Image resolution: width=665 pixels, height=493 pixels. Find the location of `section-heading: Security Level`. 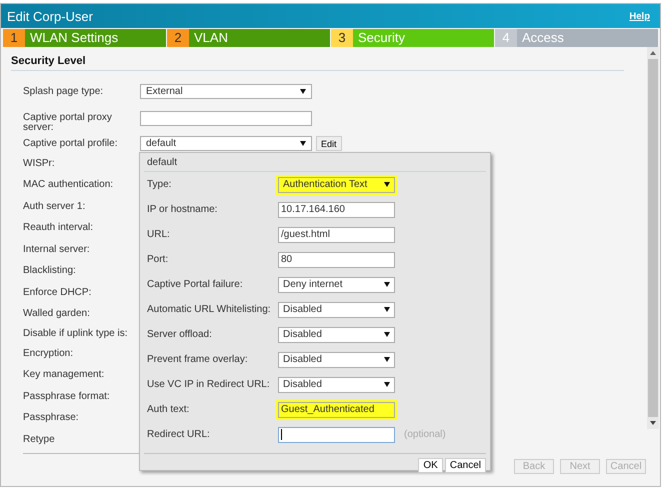

section-heading: Security Level is located at coordinates (48, 61).